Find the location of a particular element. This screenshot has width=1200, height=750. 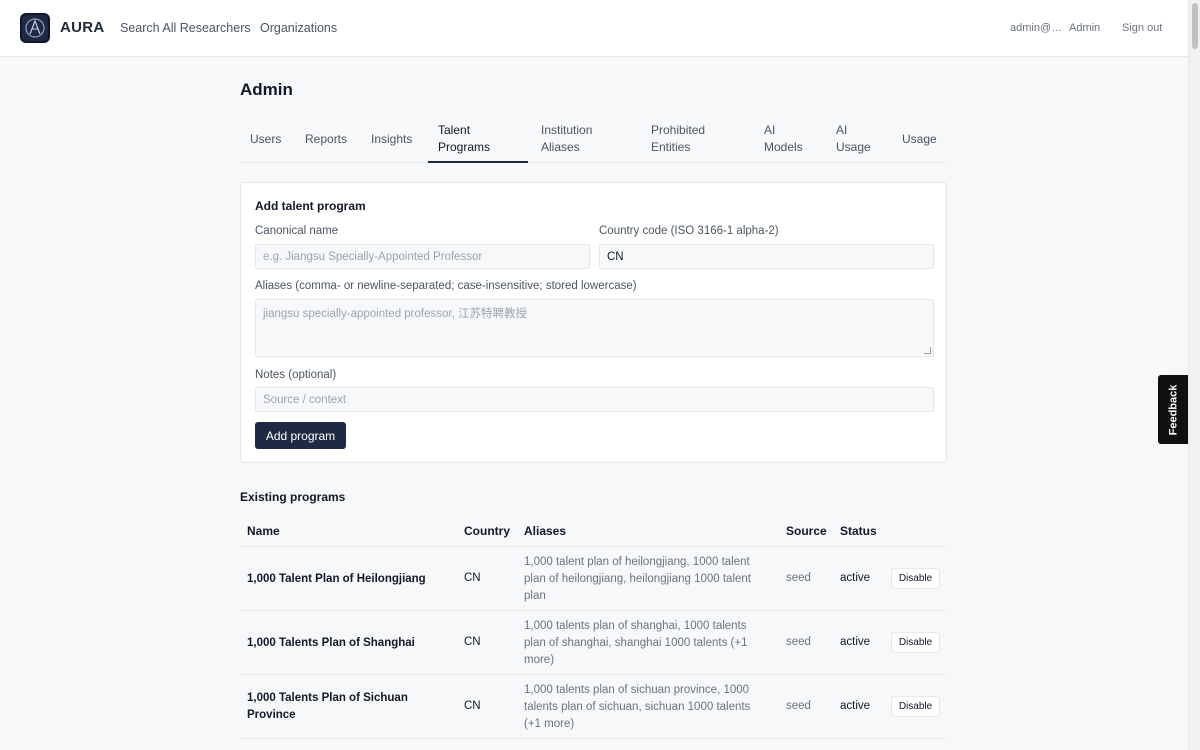

tab-ai-usage: AI Usage is located at coordinates (858, 139).